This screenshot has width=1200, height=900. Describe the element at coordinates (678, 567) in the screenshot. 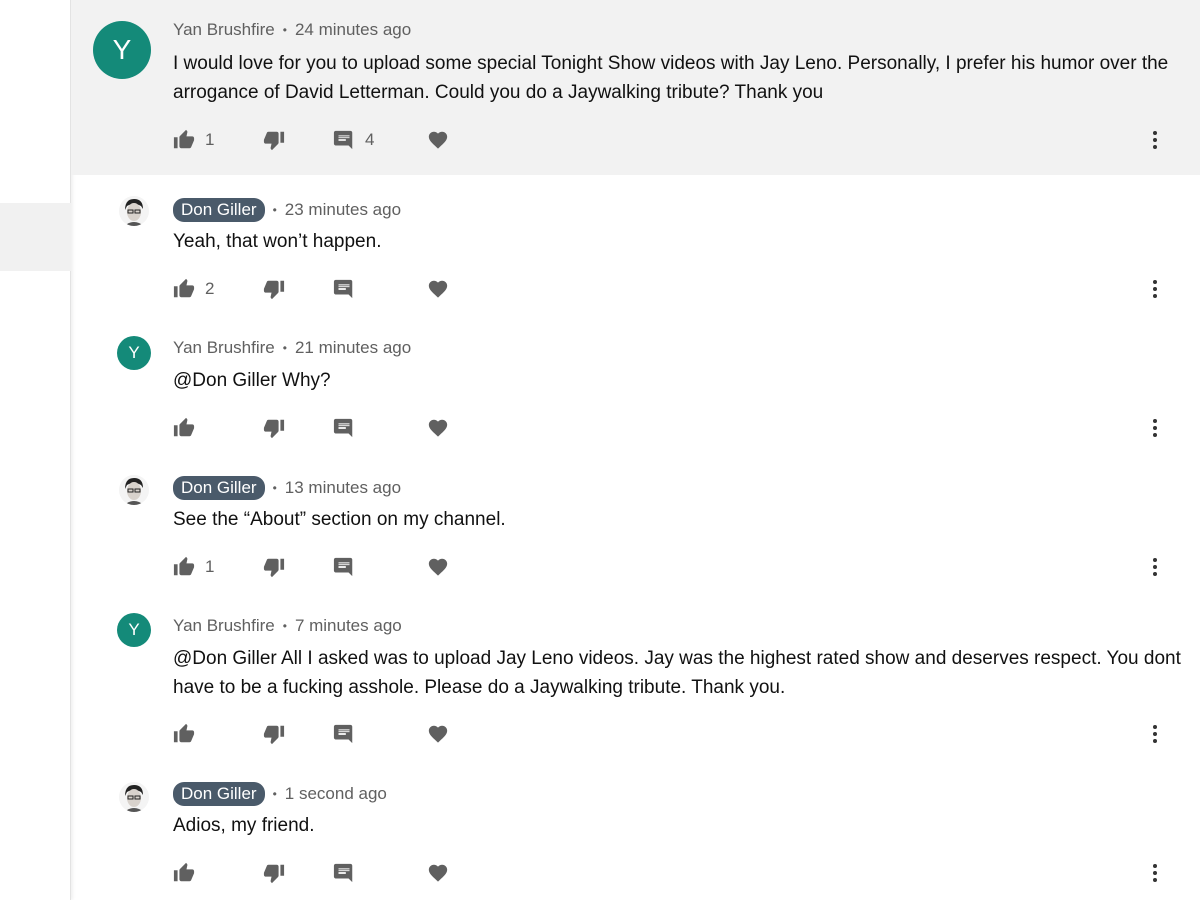

I see `comment-actions: 1` at that location.